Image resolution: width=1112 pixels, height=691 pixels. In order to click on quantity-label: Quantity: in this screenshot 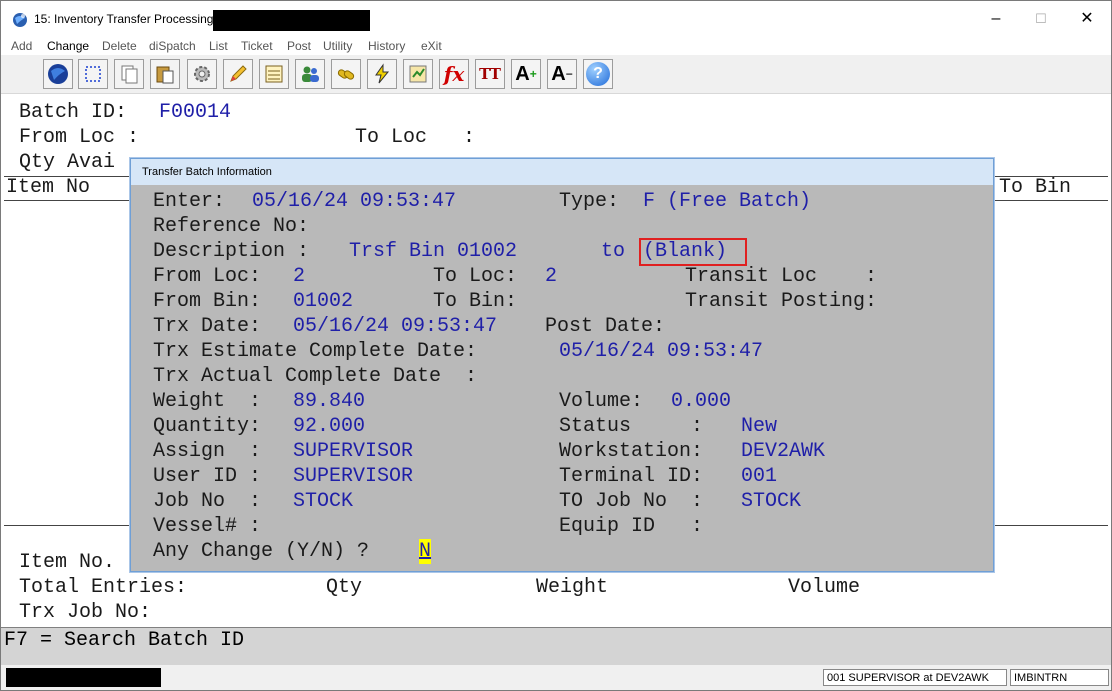, I will do `click(207, 426)`.